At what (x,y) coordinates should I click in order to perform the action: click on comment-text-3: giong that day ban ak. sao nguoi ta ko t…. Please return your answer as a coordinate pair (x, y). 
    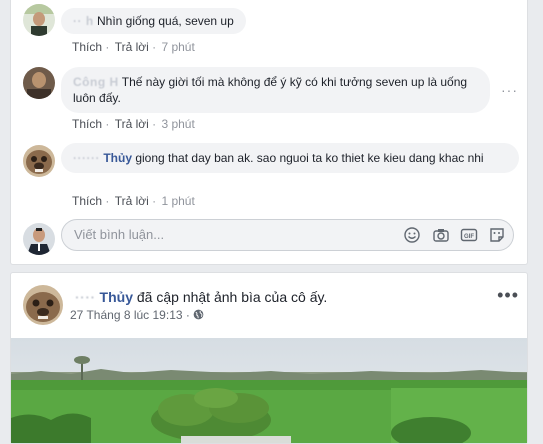
    Looking at the image, I should click on (309, 158).